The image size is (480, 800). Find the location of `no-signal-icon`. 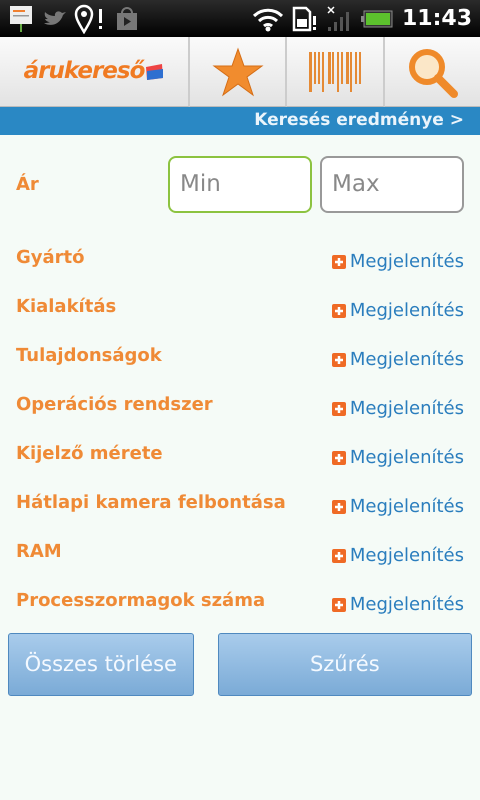

no-signal-icon is located at coordinates (339, 18).